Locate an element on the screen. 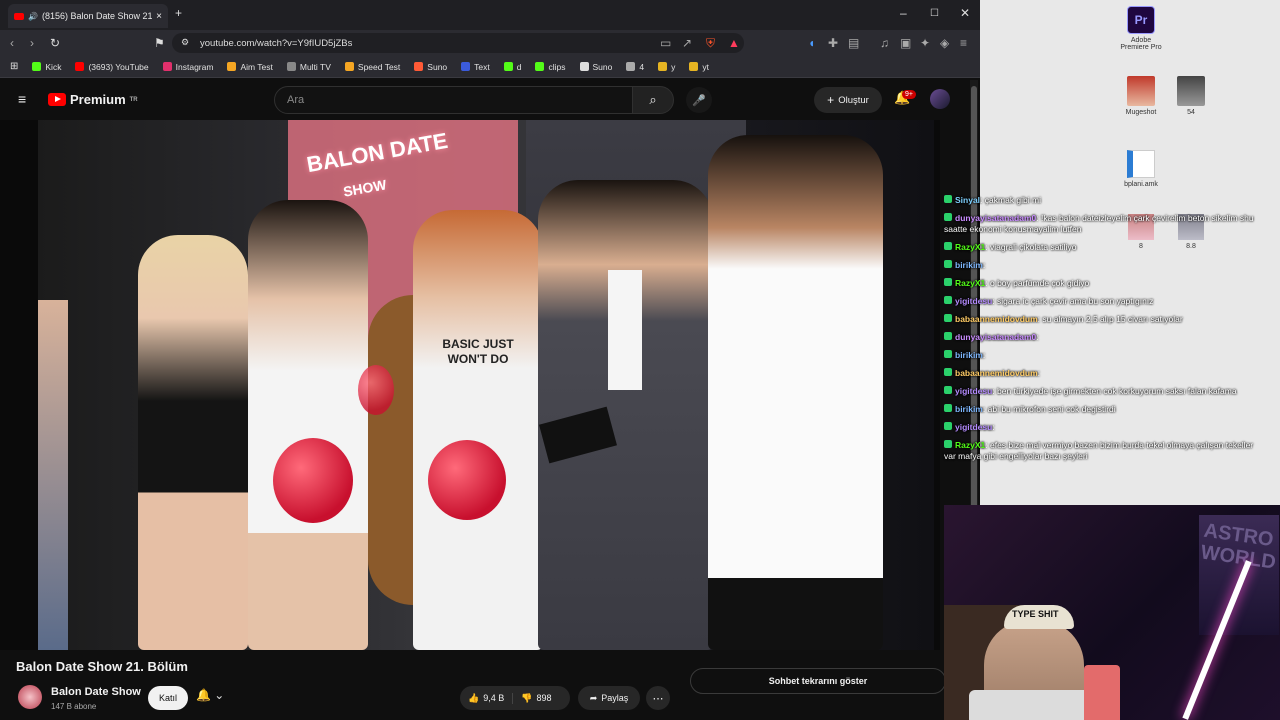 This screenshot has width=1280, height=720. desktop-icon-54: 54 is located at coordinates (1191, 96).